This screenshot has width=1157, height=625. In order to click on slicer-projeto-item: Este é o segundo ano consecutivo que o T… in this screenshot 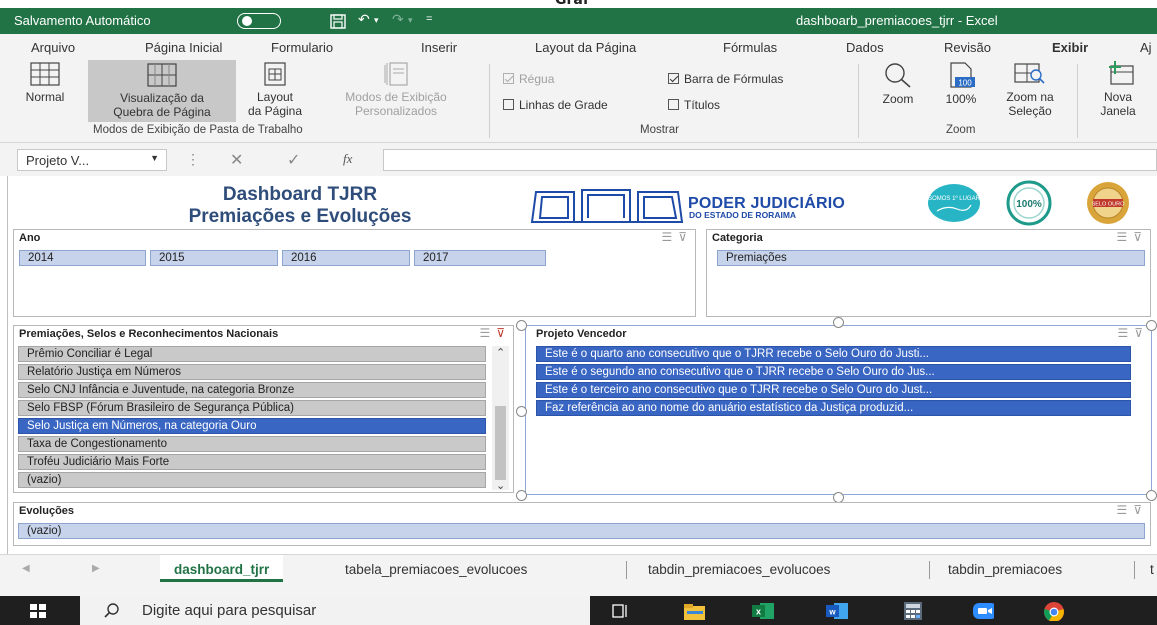, I will do `click(833, 372)`.